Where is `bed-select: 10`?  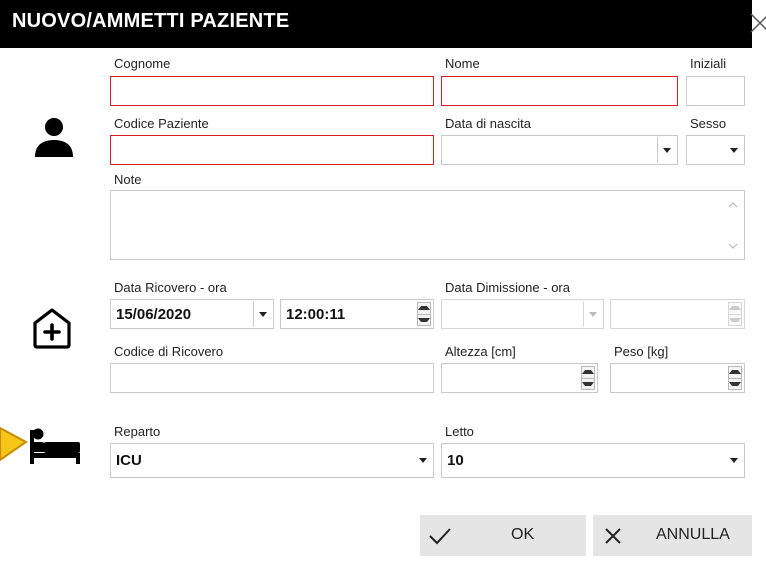 bed-select: 10 is located at coordinates (593, 460).